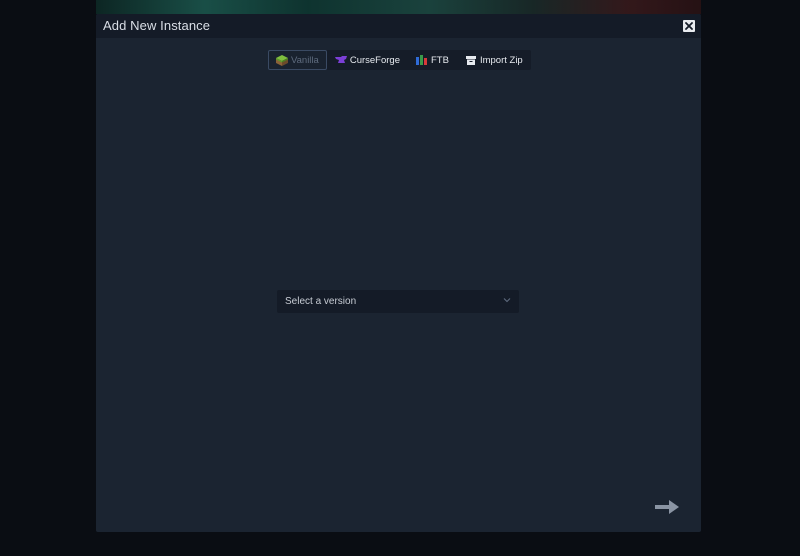 This screenshot has width=800, height=556. I want to click on grass-block-icon, so click(282, 60).